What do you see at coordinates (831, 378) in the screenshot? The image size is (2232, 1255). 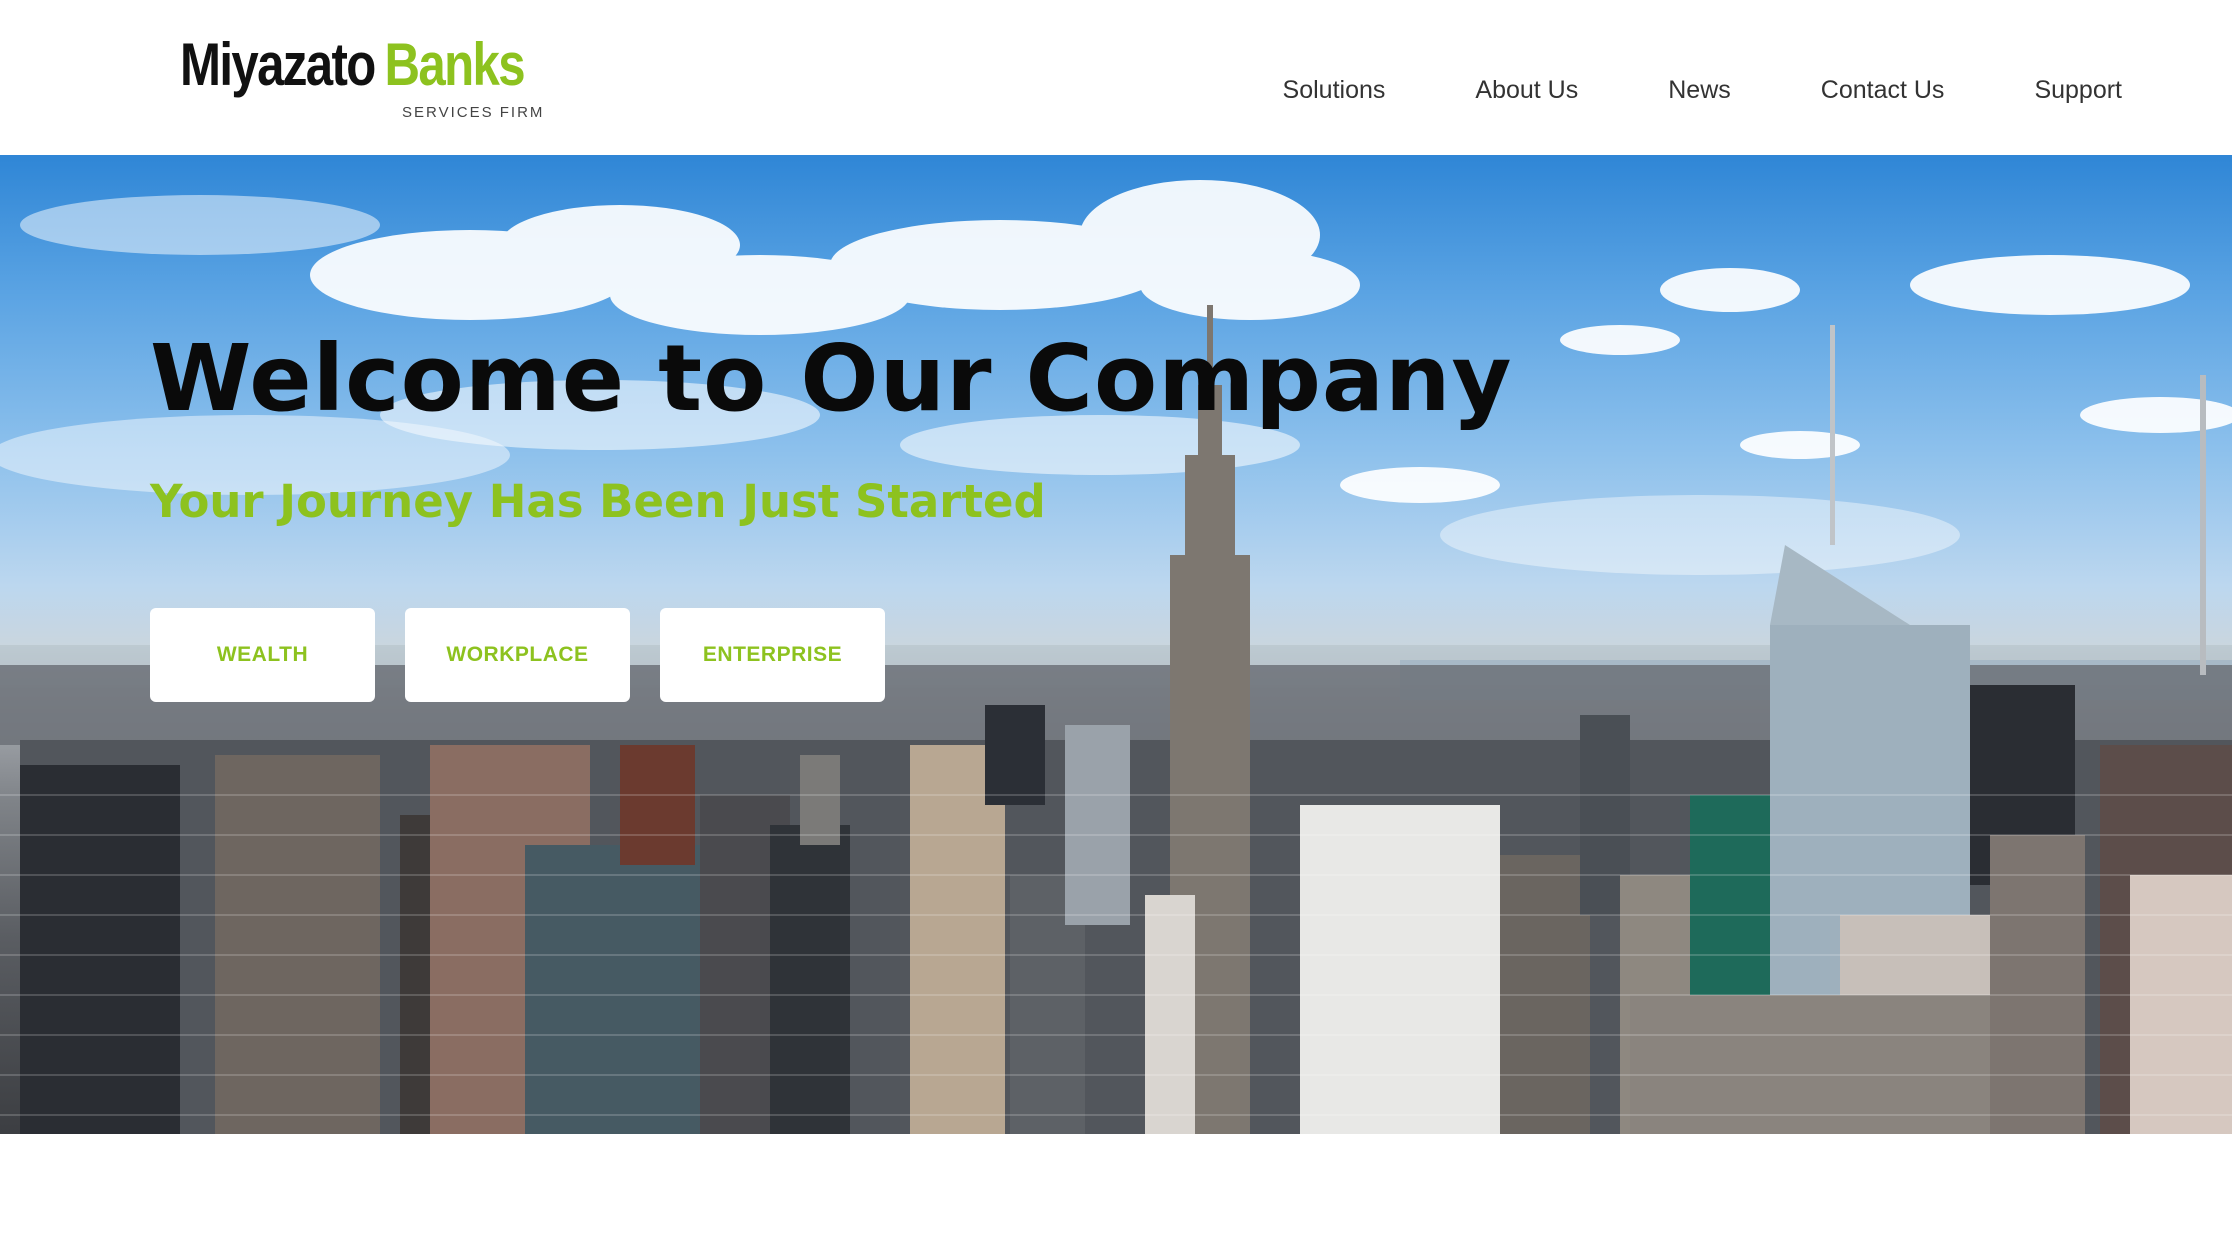 I see `hero-title: Welcome to Our Company` at bounding box center [831, 378].